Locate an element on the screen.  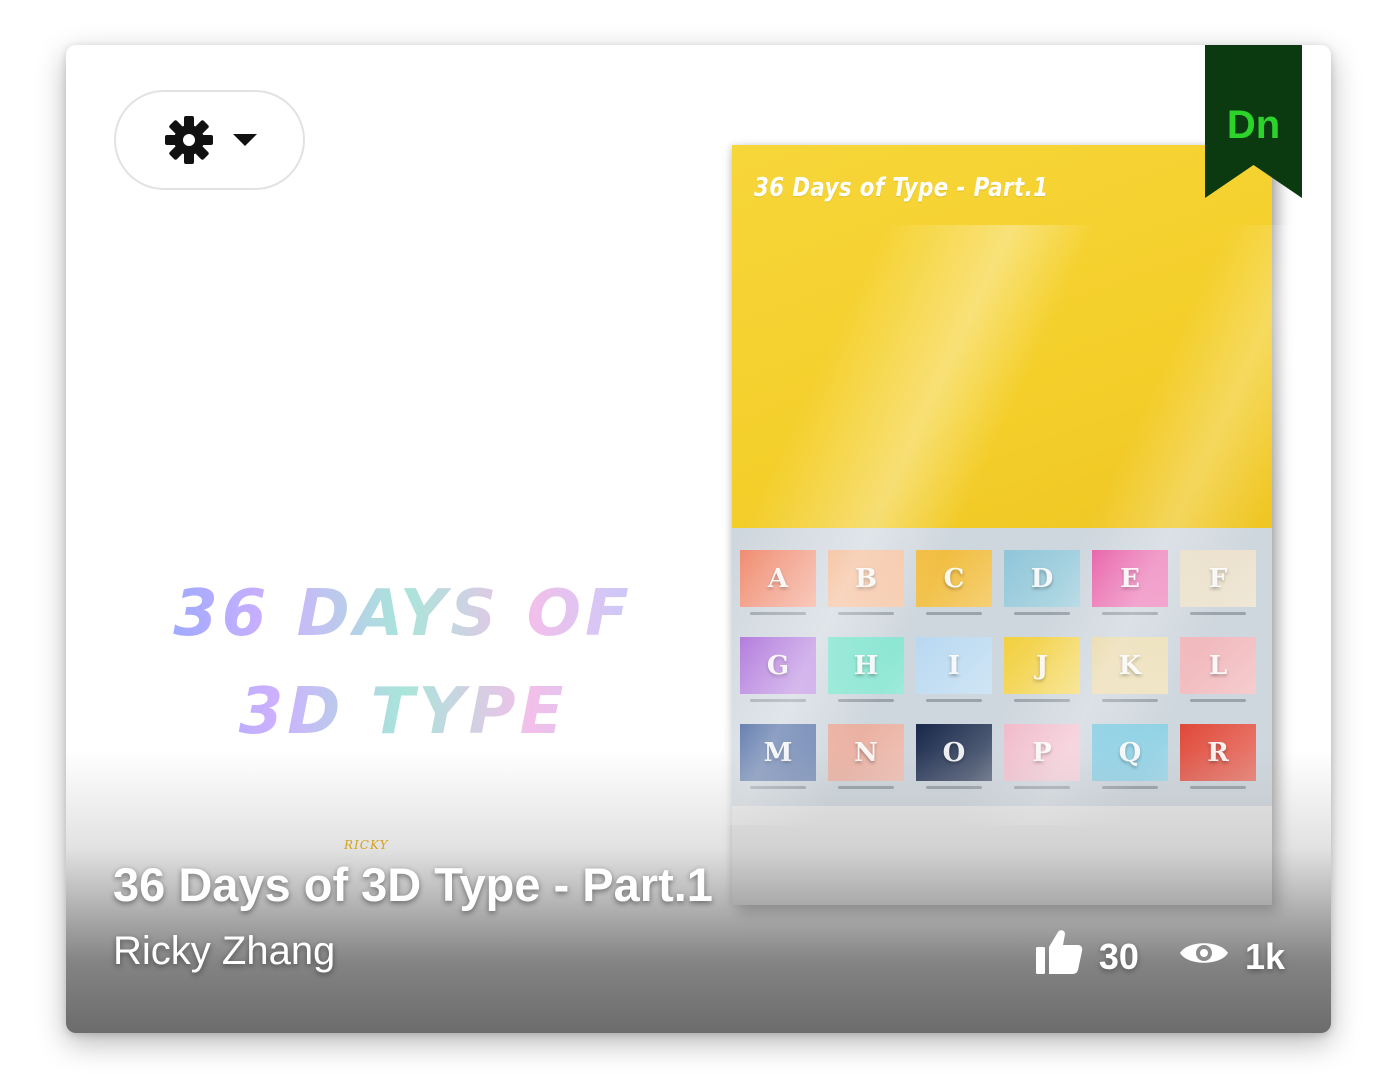
thumbnail-image: B is located at coordinates (866, 578).